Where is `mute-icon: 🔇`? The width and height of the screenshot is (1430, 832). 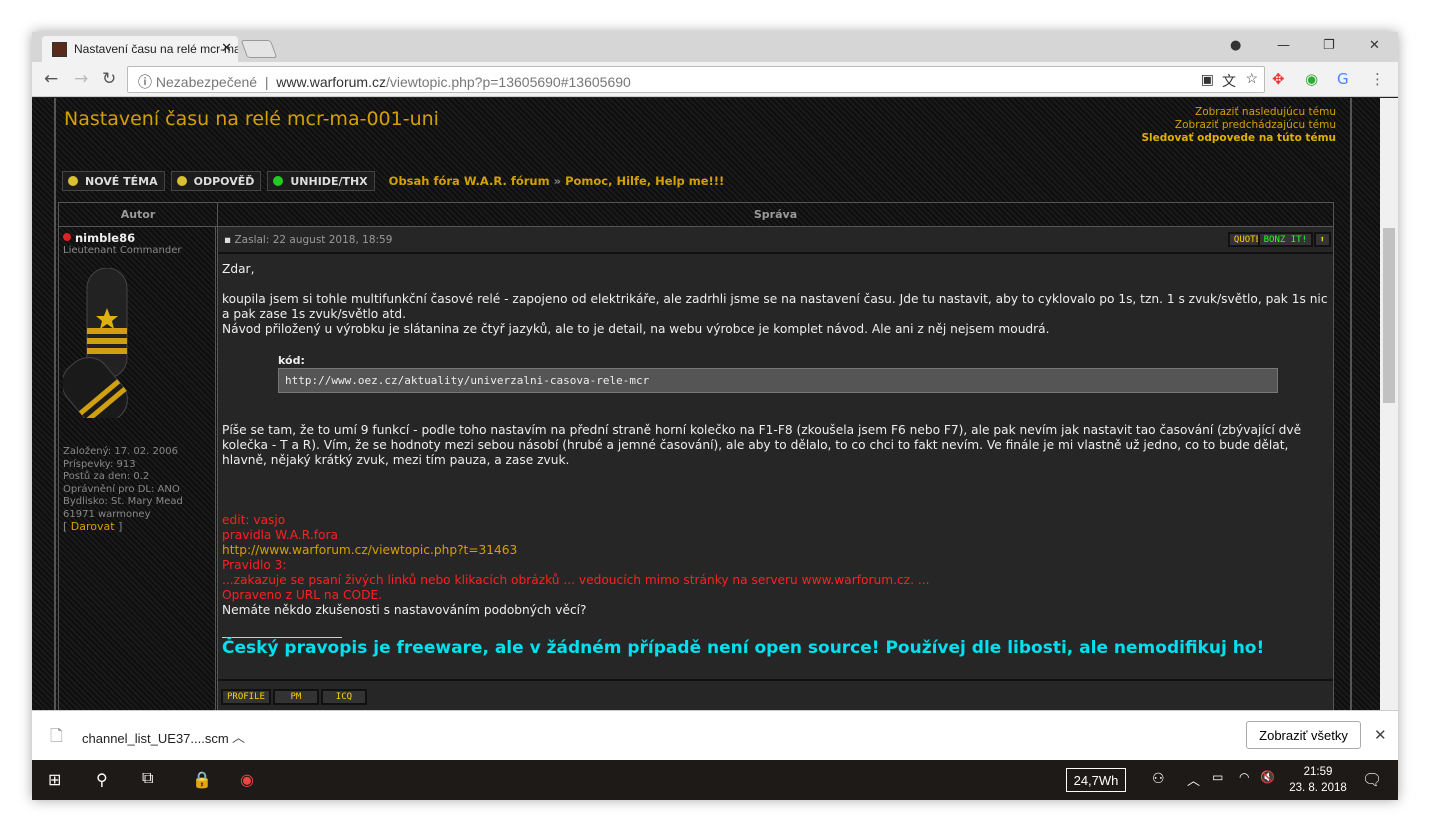
mute-icon: 🔇 is located at coordinates (1267, 777).